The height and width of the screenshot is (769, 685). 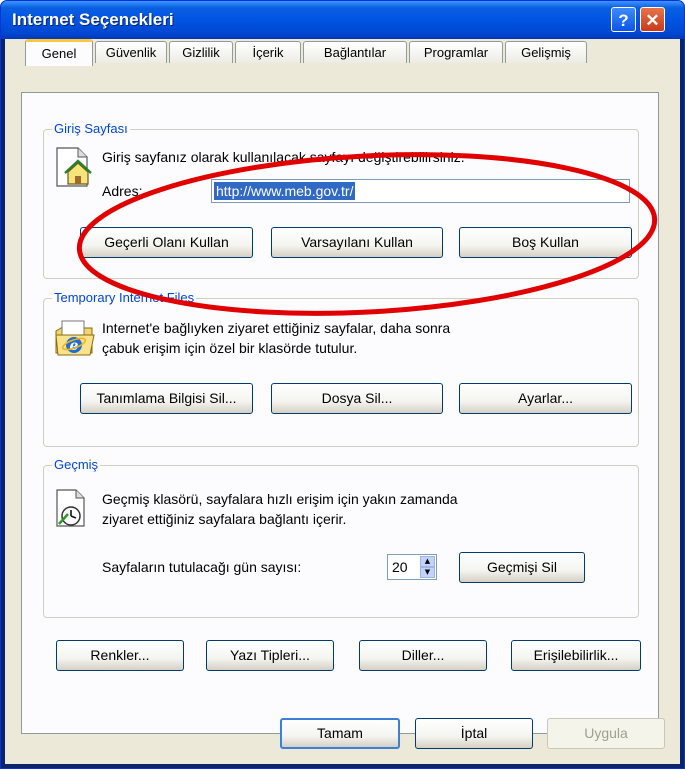 I want to click on title-bar: Internet Seçenekleri ? ✕, so click(x=342, y=20).